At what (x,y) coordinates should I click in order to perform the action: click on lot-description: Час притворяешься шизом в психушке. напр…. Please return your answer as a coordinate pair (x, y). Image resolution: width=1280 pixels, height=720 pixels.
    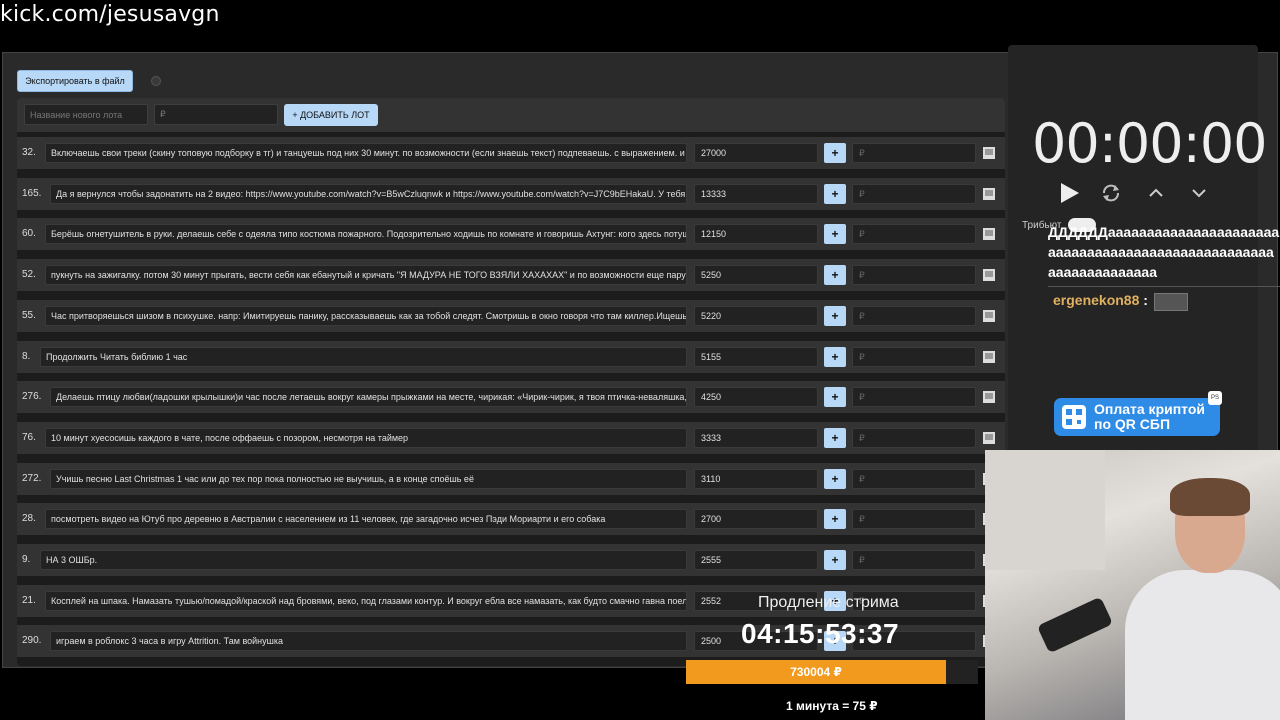
    Looking at the image, I should click on (366, 315).